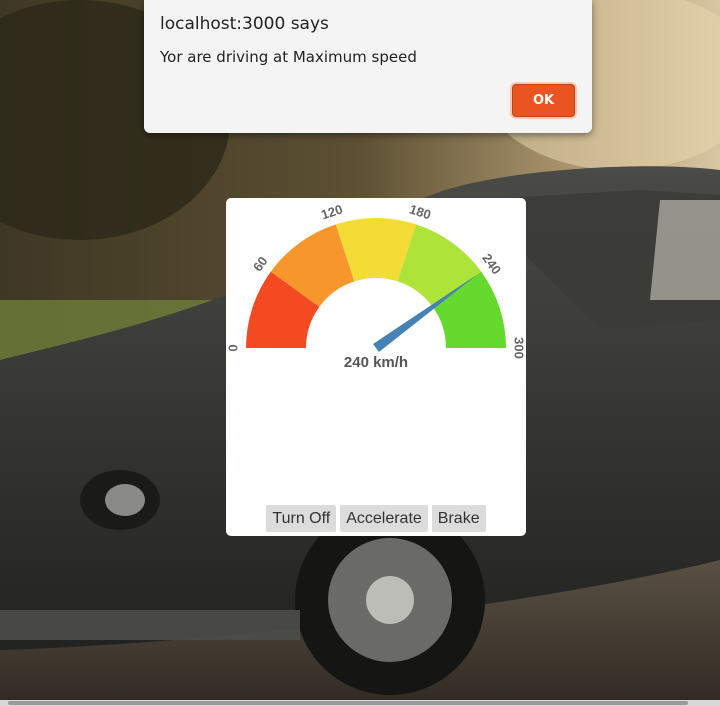 The image size is (720, 706). I want to click on speed-readout: 240 km/h, so click(376, 362).